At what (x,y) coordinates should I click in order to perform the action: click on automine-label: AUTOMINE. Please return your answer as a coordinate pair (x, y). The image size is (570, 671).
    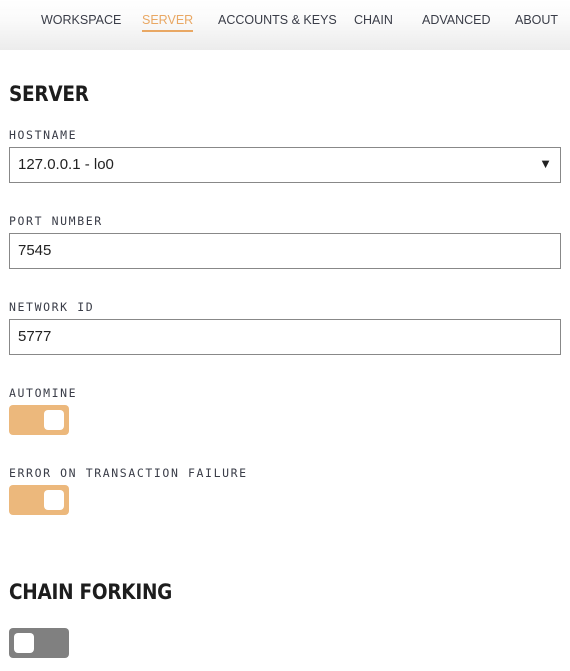
    Looking at the image, I should click on (43, 393).